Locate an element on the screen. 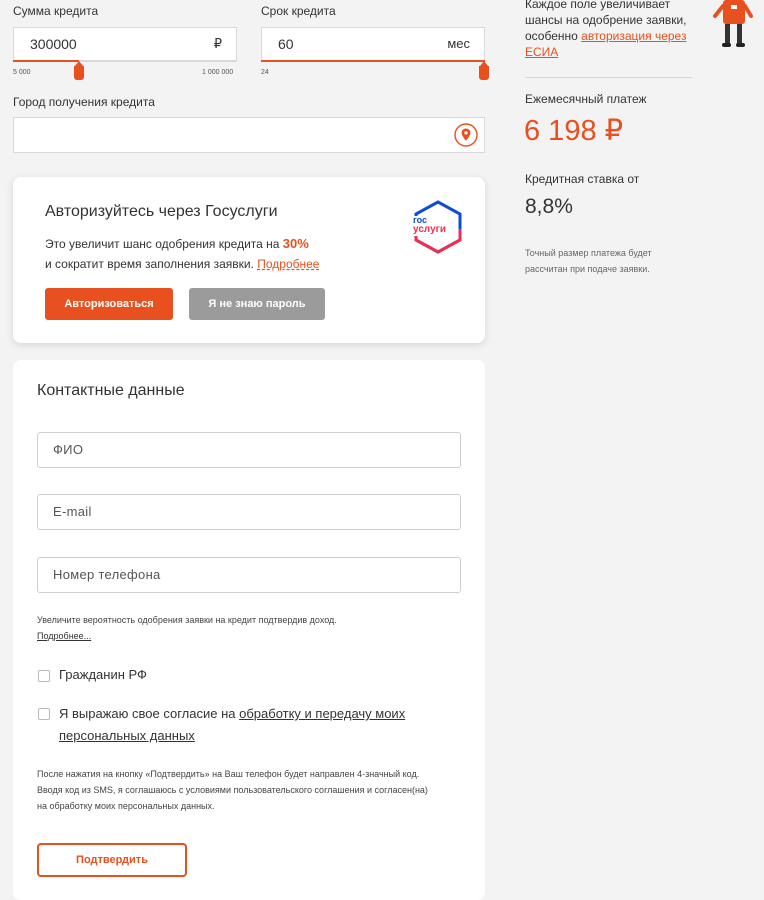 The height and width of the screenshot is (900, 764). amount-slider-fill is located at coordinates (46, 61).